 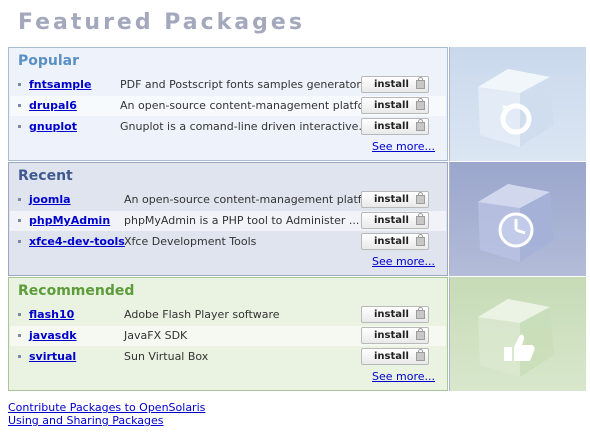 What do you see at coordinates (106, 407) in the screenshot?
I see `contribute-packages-link: Contribute Packages to OpenSolaris` at bounding box center [106, 407].